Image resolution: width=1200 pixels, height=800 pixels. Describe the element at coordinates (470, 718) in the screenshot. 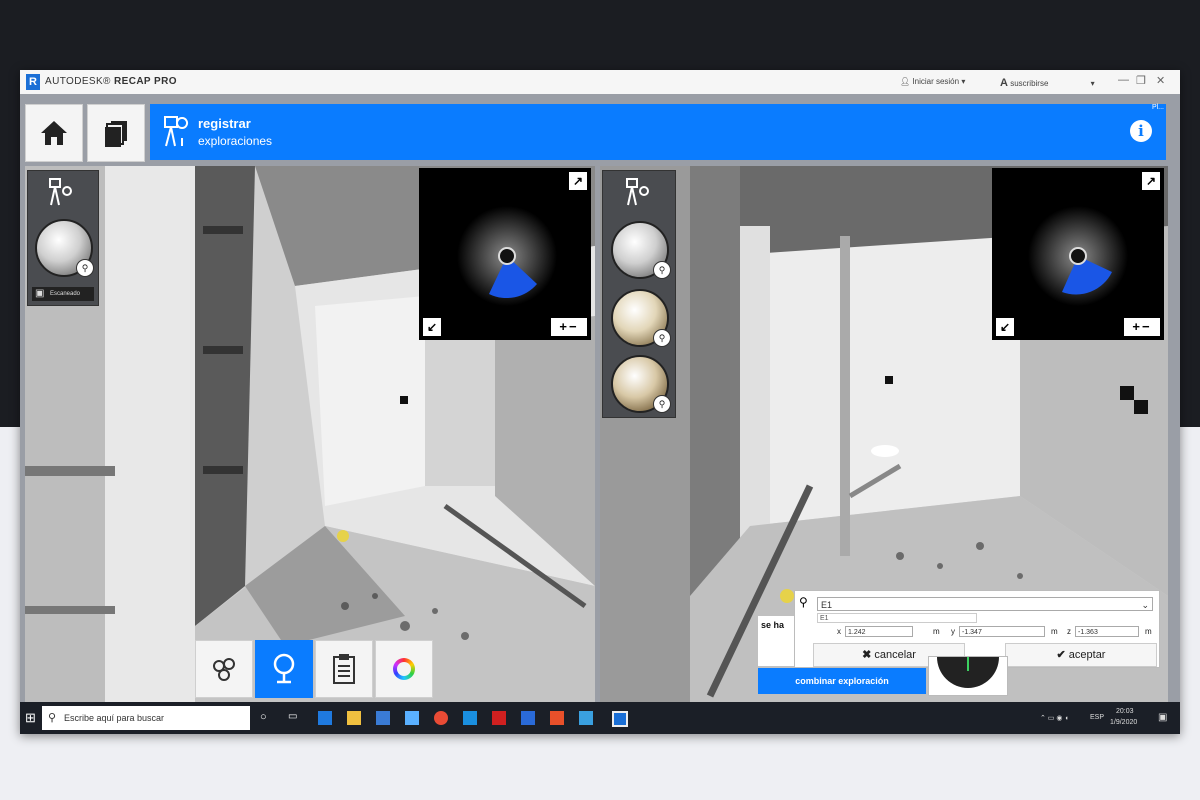

I see `autodesk-a-icon` at that location.